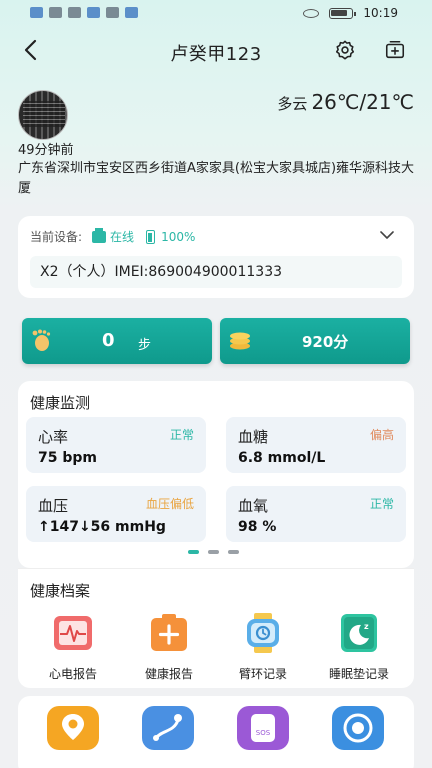 The image size is (432, 768). Describe the element at coordinates (73, 633) in the screenshot. I see `ecg-report-icon` at that location.